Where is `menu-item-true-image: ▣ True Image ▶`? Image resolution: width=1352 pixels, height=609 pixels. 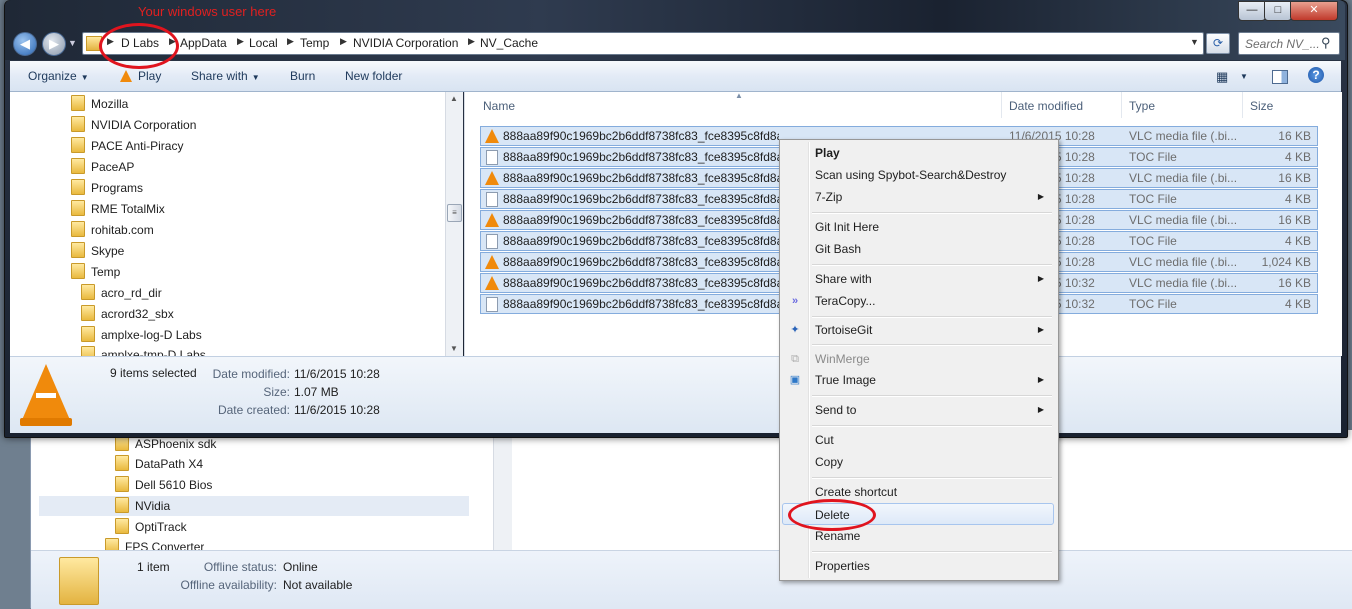
menu-item-true-image: ▣ True Image ▶ is located at coordinates (918, 380).